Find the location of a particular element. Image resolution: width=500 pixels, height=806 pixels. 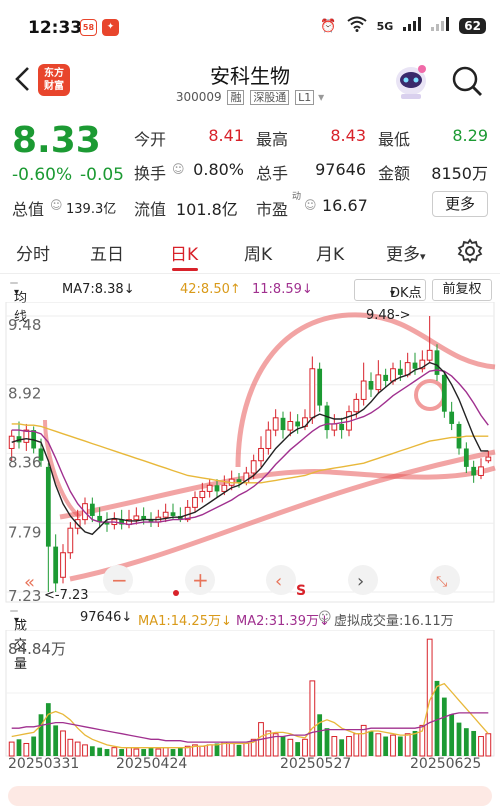

mktcap-value: 139.3亿 is located at coordinates (91, 209).